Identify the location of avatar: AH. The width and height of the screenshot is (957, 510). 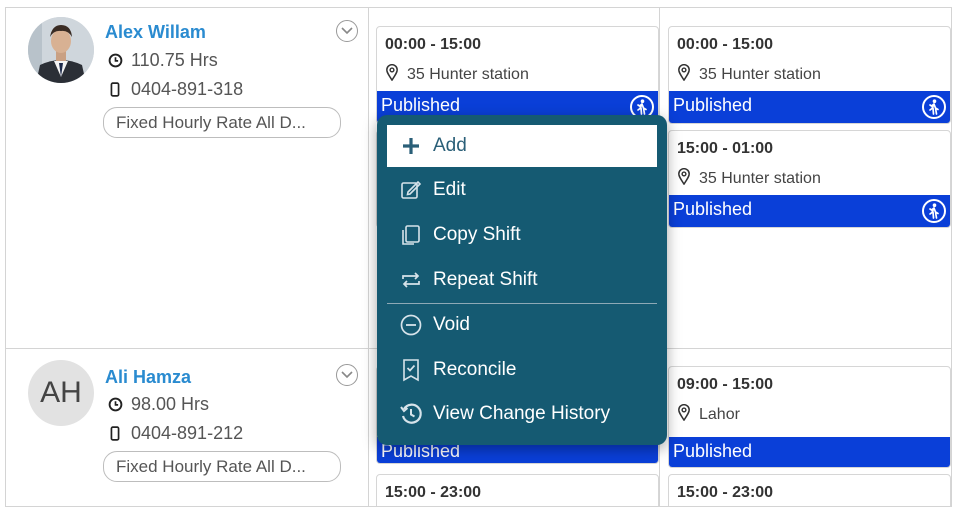
(61, 393).